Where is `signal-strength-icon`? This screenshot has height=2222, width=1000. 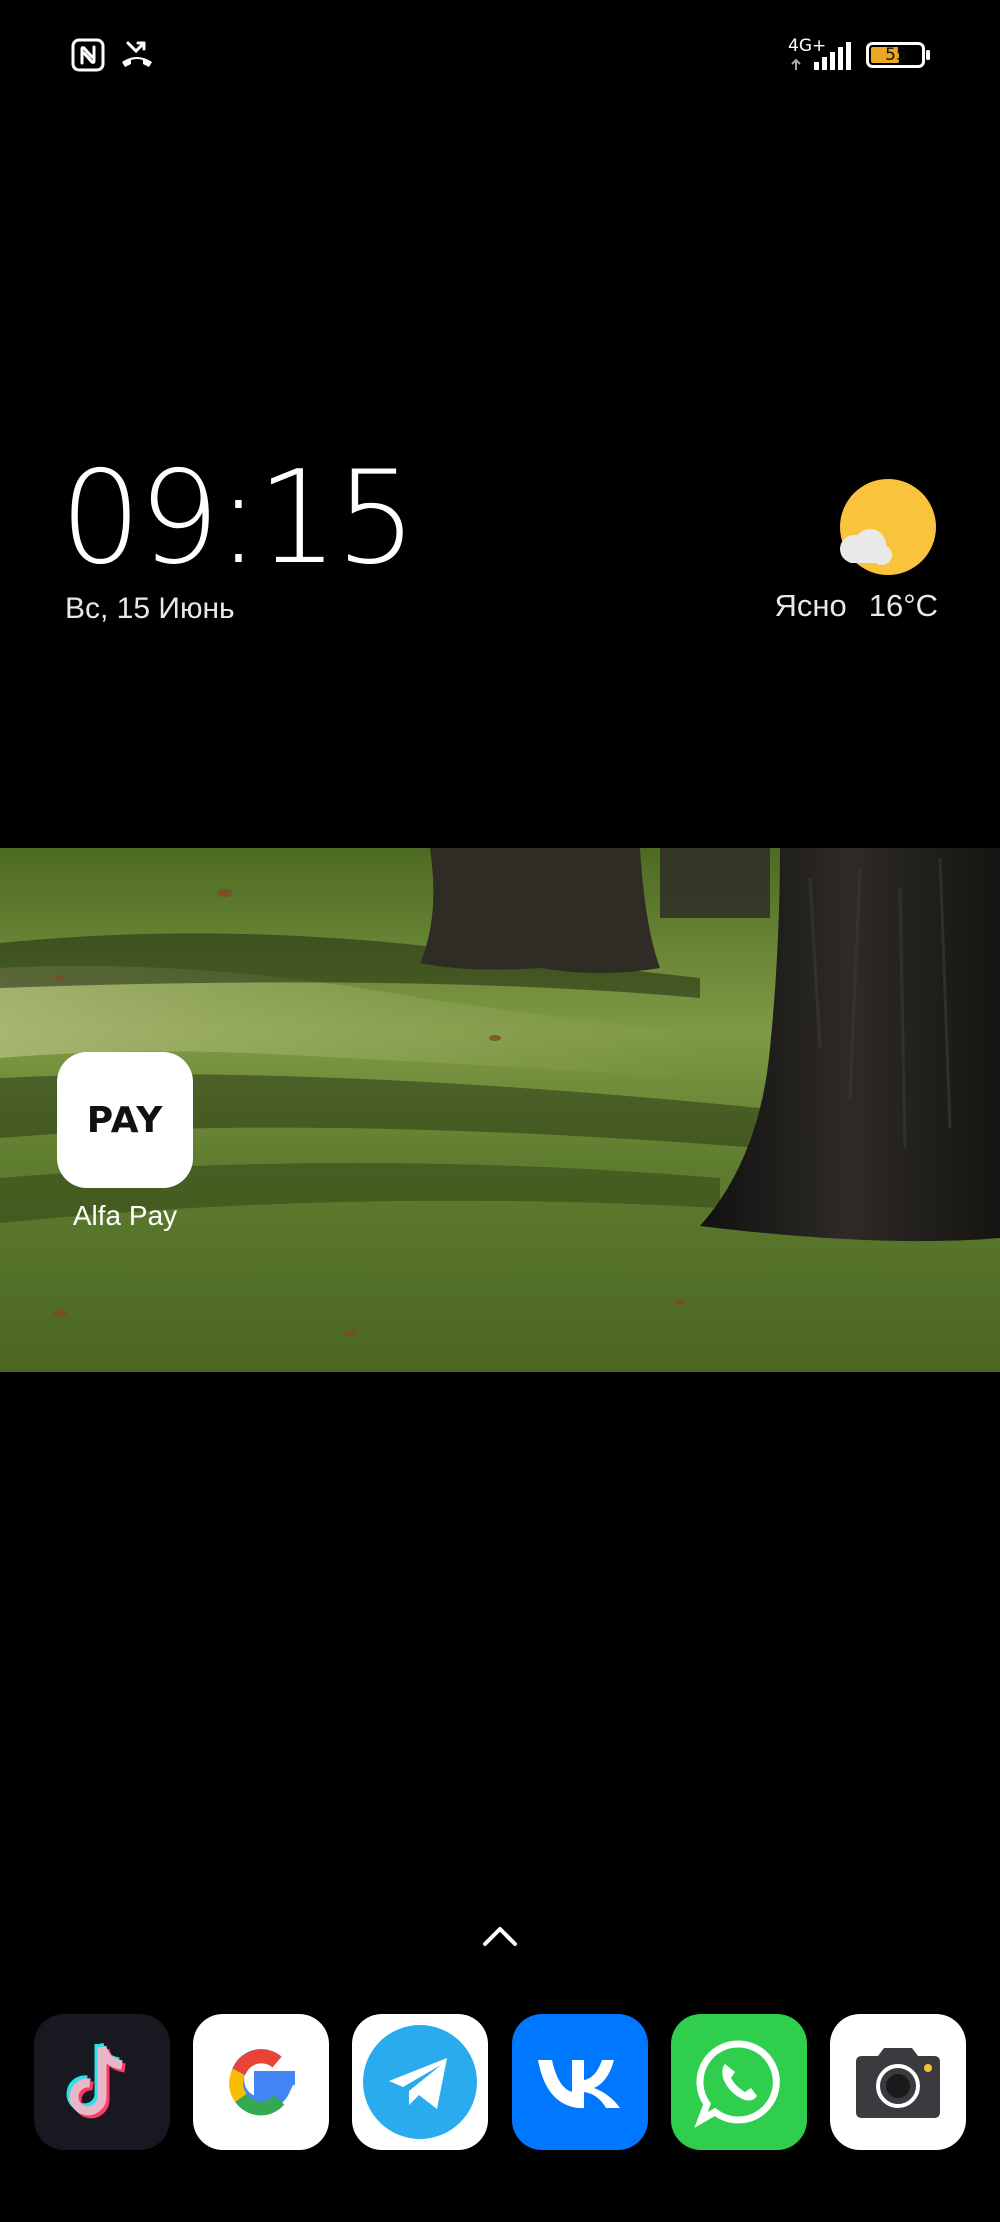 signal-strength-icon is located at coordinates (821, 56).